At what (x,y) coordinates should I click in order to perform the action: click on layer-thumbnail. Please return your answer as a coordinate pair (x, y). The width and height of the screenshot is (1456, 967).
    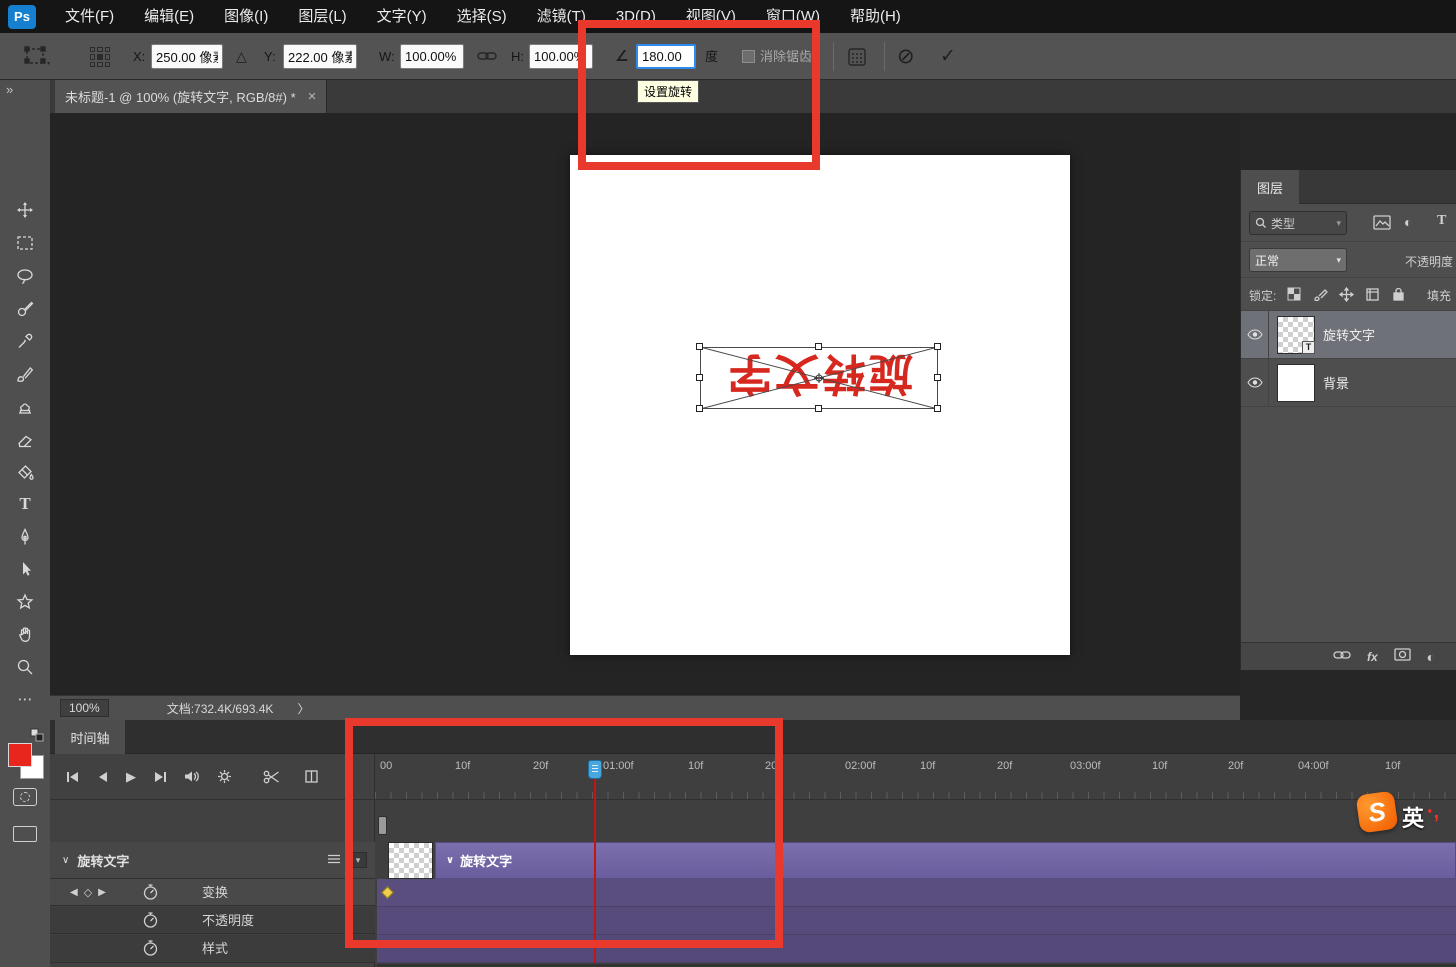
    Looking at the image, I should click on (1296, 382).